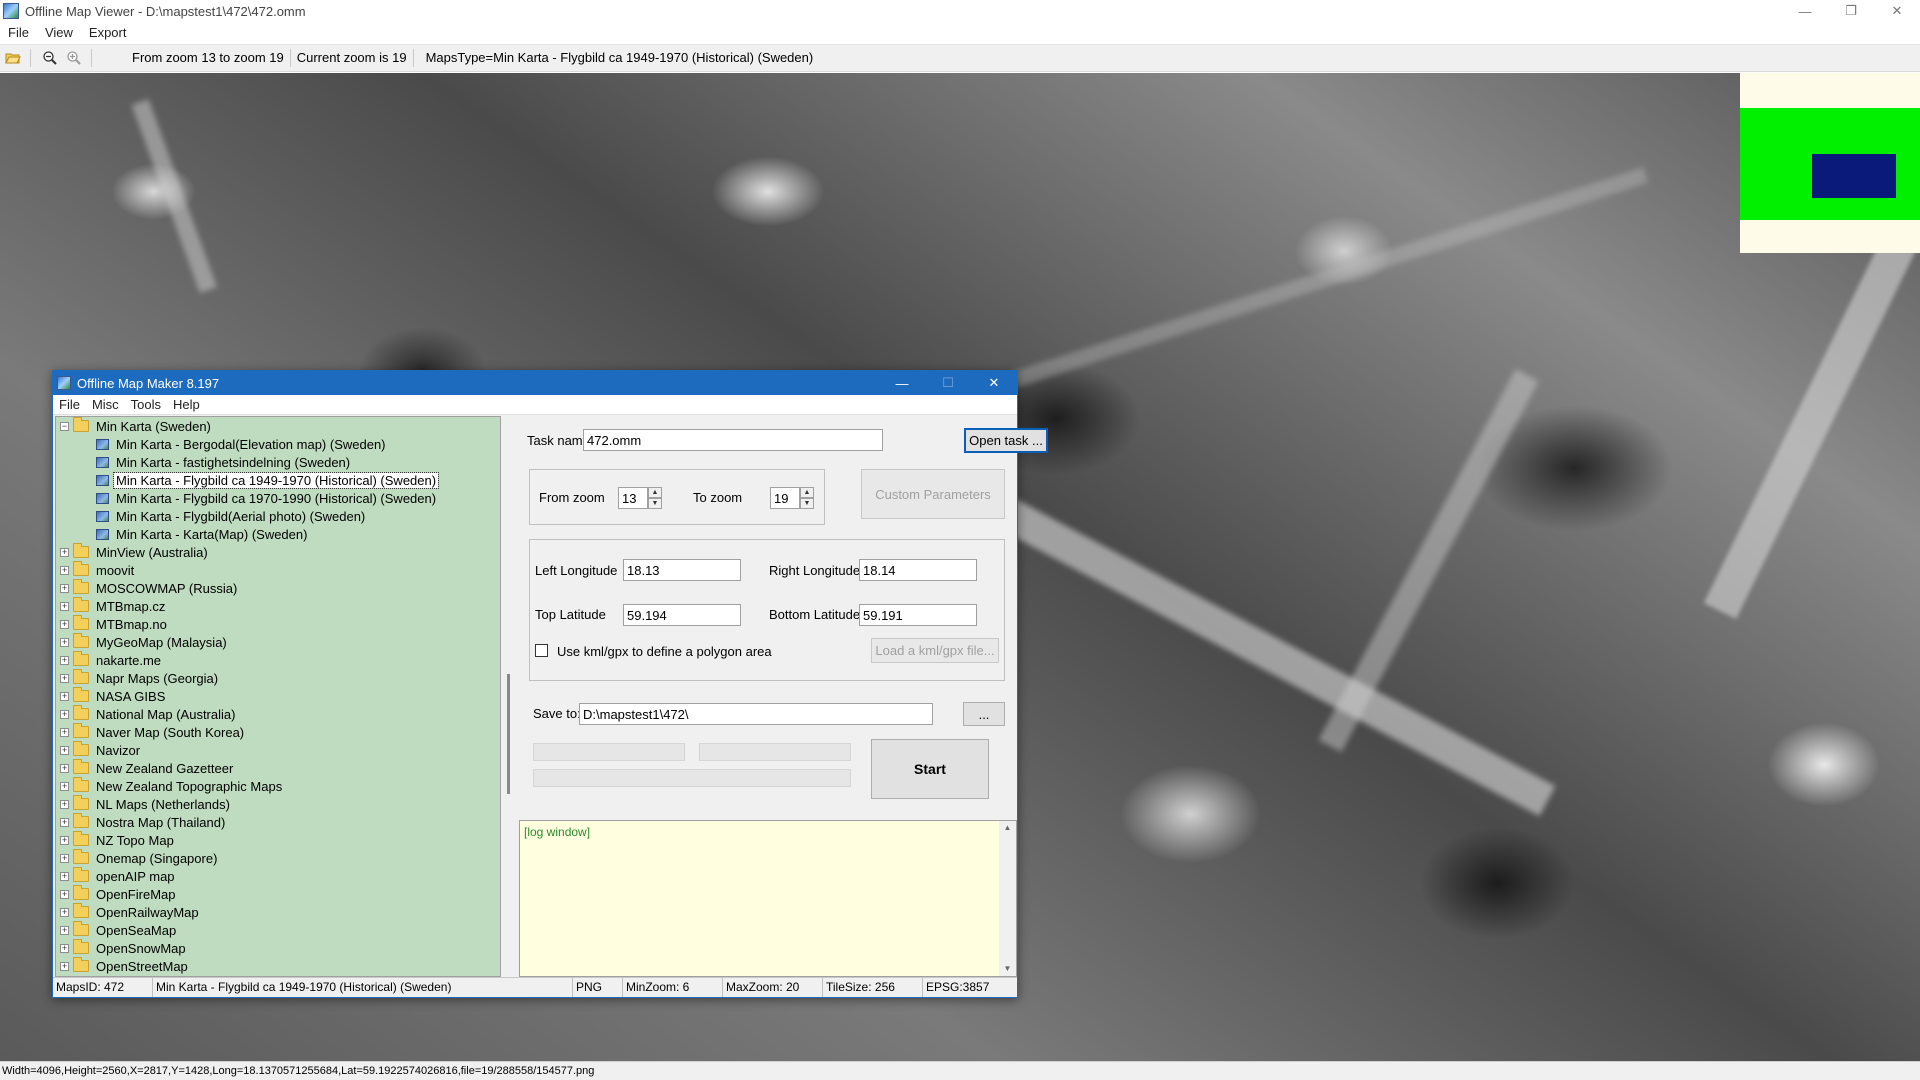 The width and height of the screenshot is (1920, 1080). What do you see at coordinates (69, 404) in the screenshot?
I see `dialog-menu-file: File` at bounding box center [69, 404].